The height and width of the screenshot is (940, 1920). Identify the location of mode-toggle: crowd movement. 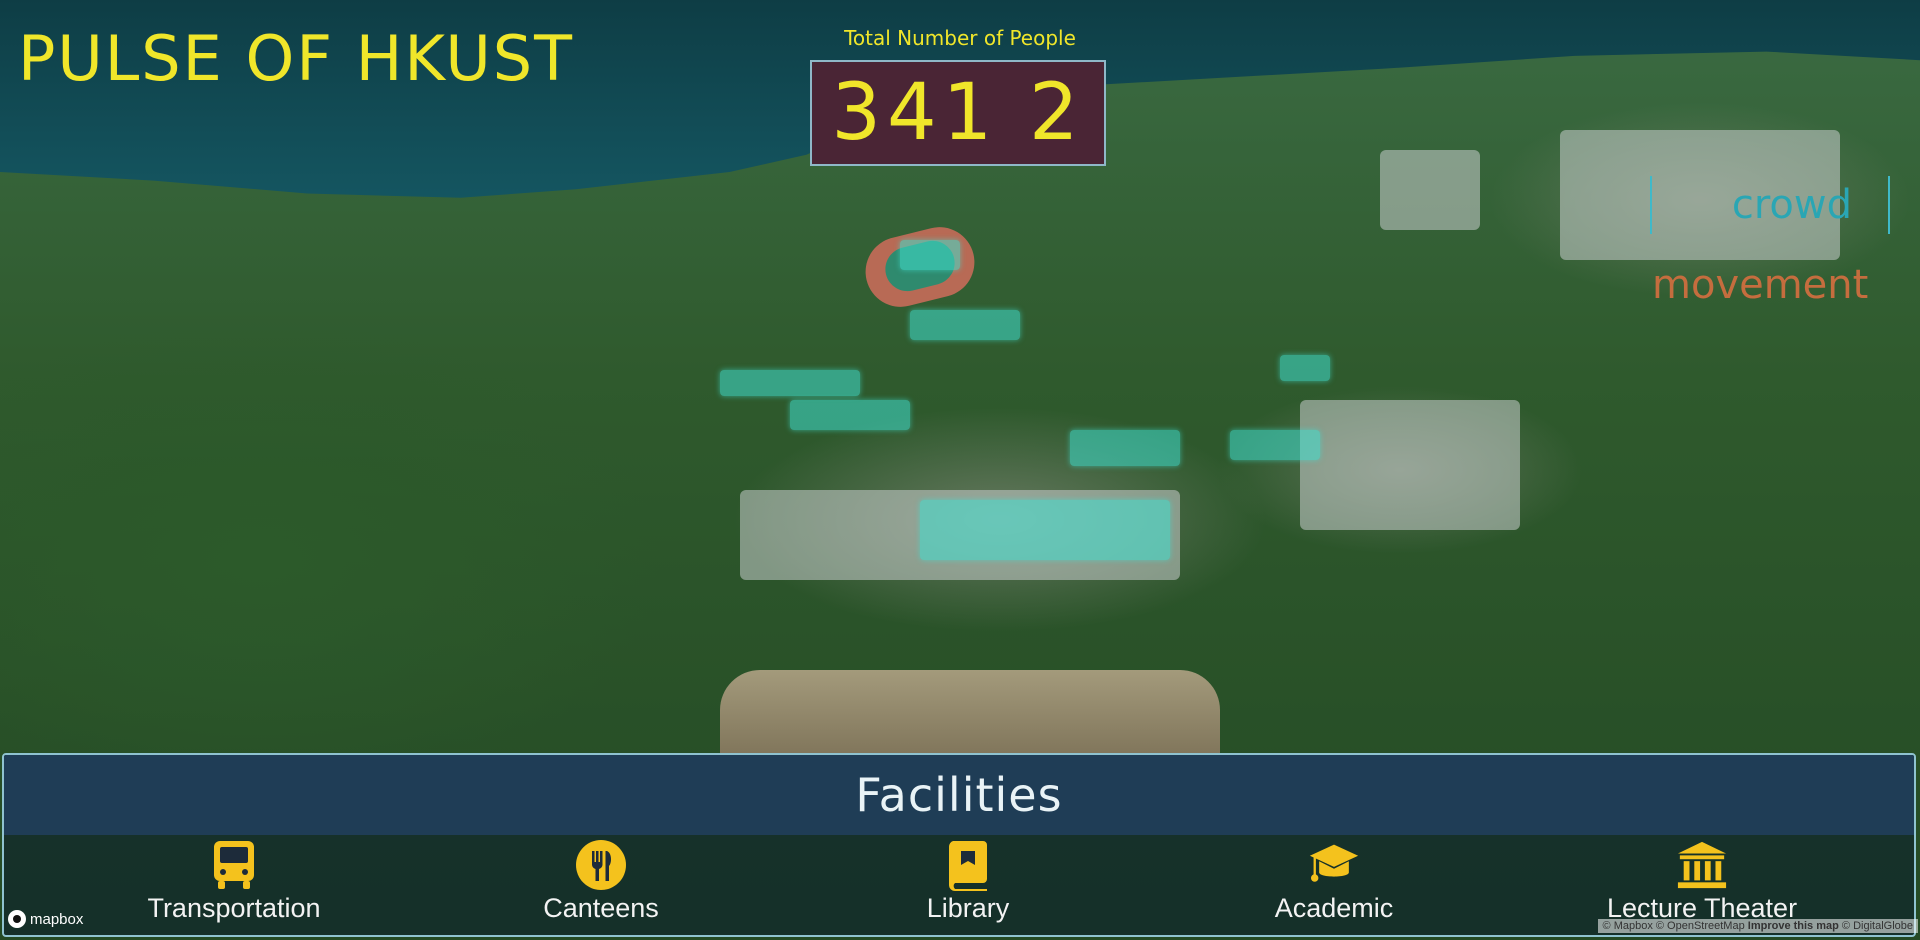
(1767, 242).